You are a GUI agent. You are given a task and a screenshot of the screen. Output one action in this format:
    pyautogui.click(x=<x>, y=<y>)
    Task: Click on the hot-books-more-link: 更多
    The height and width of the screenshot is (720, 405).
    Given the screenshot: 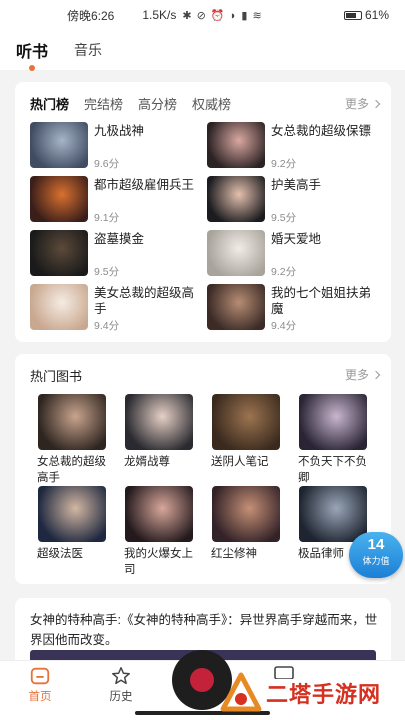 What is the action you would take?
    pyautogui.click(x=362, y=374)
    